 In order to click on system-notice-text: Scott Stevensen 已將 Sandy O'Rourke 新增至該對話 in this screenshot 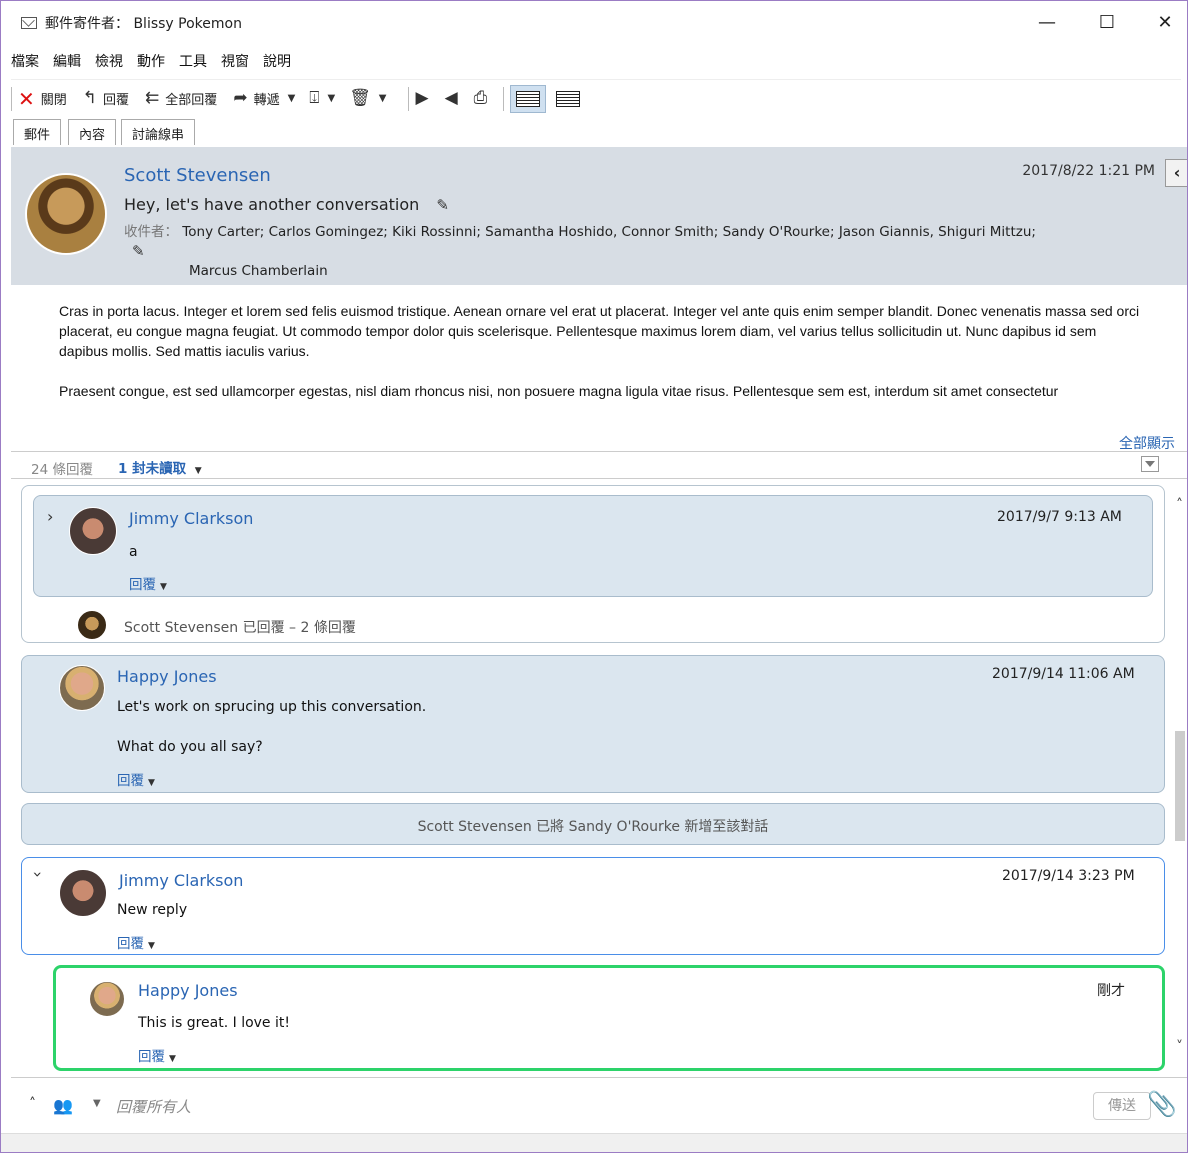, I will do `click(593, 827)`.